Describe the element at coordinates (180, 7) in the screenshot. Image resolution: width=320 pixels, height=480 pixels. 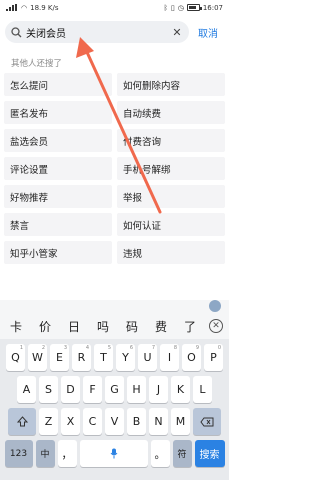
I see `alarm-icon: ◷` at that location.